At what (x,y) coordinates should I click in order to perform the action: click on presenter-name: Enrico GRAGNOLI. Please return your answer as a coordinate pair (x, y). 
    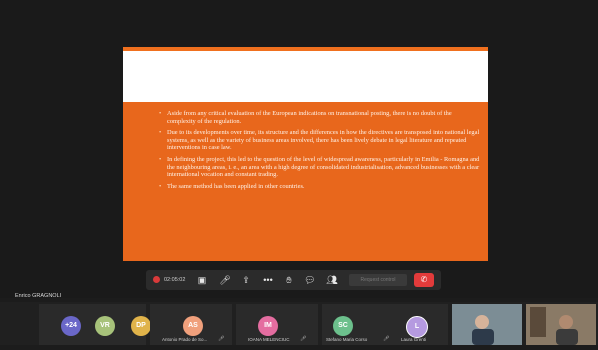
    Looking at the image, I should click on (38, 296).